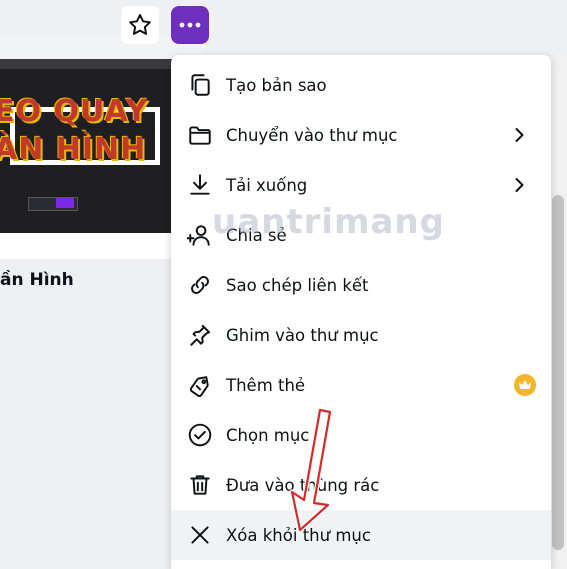  I want to click on close-icon, so click(200, 535).